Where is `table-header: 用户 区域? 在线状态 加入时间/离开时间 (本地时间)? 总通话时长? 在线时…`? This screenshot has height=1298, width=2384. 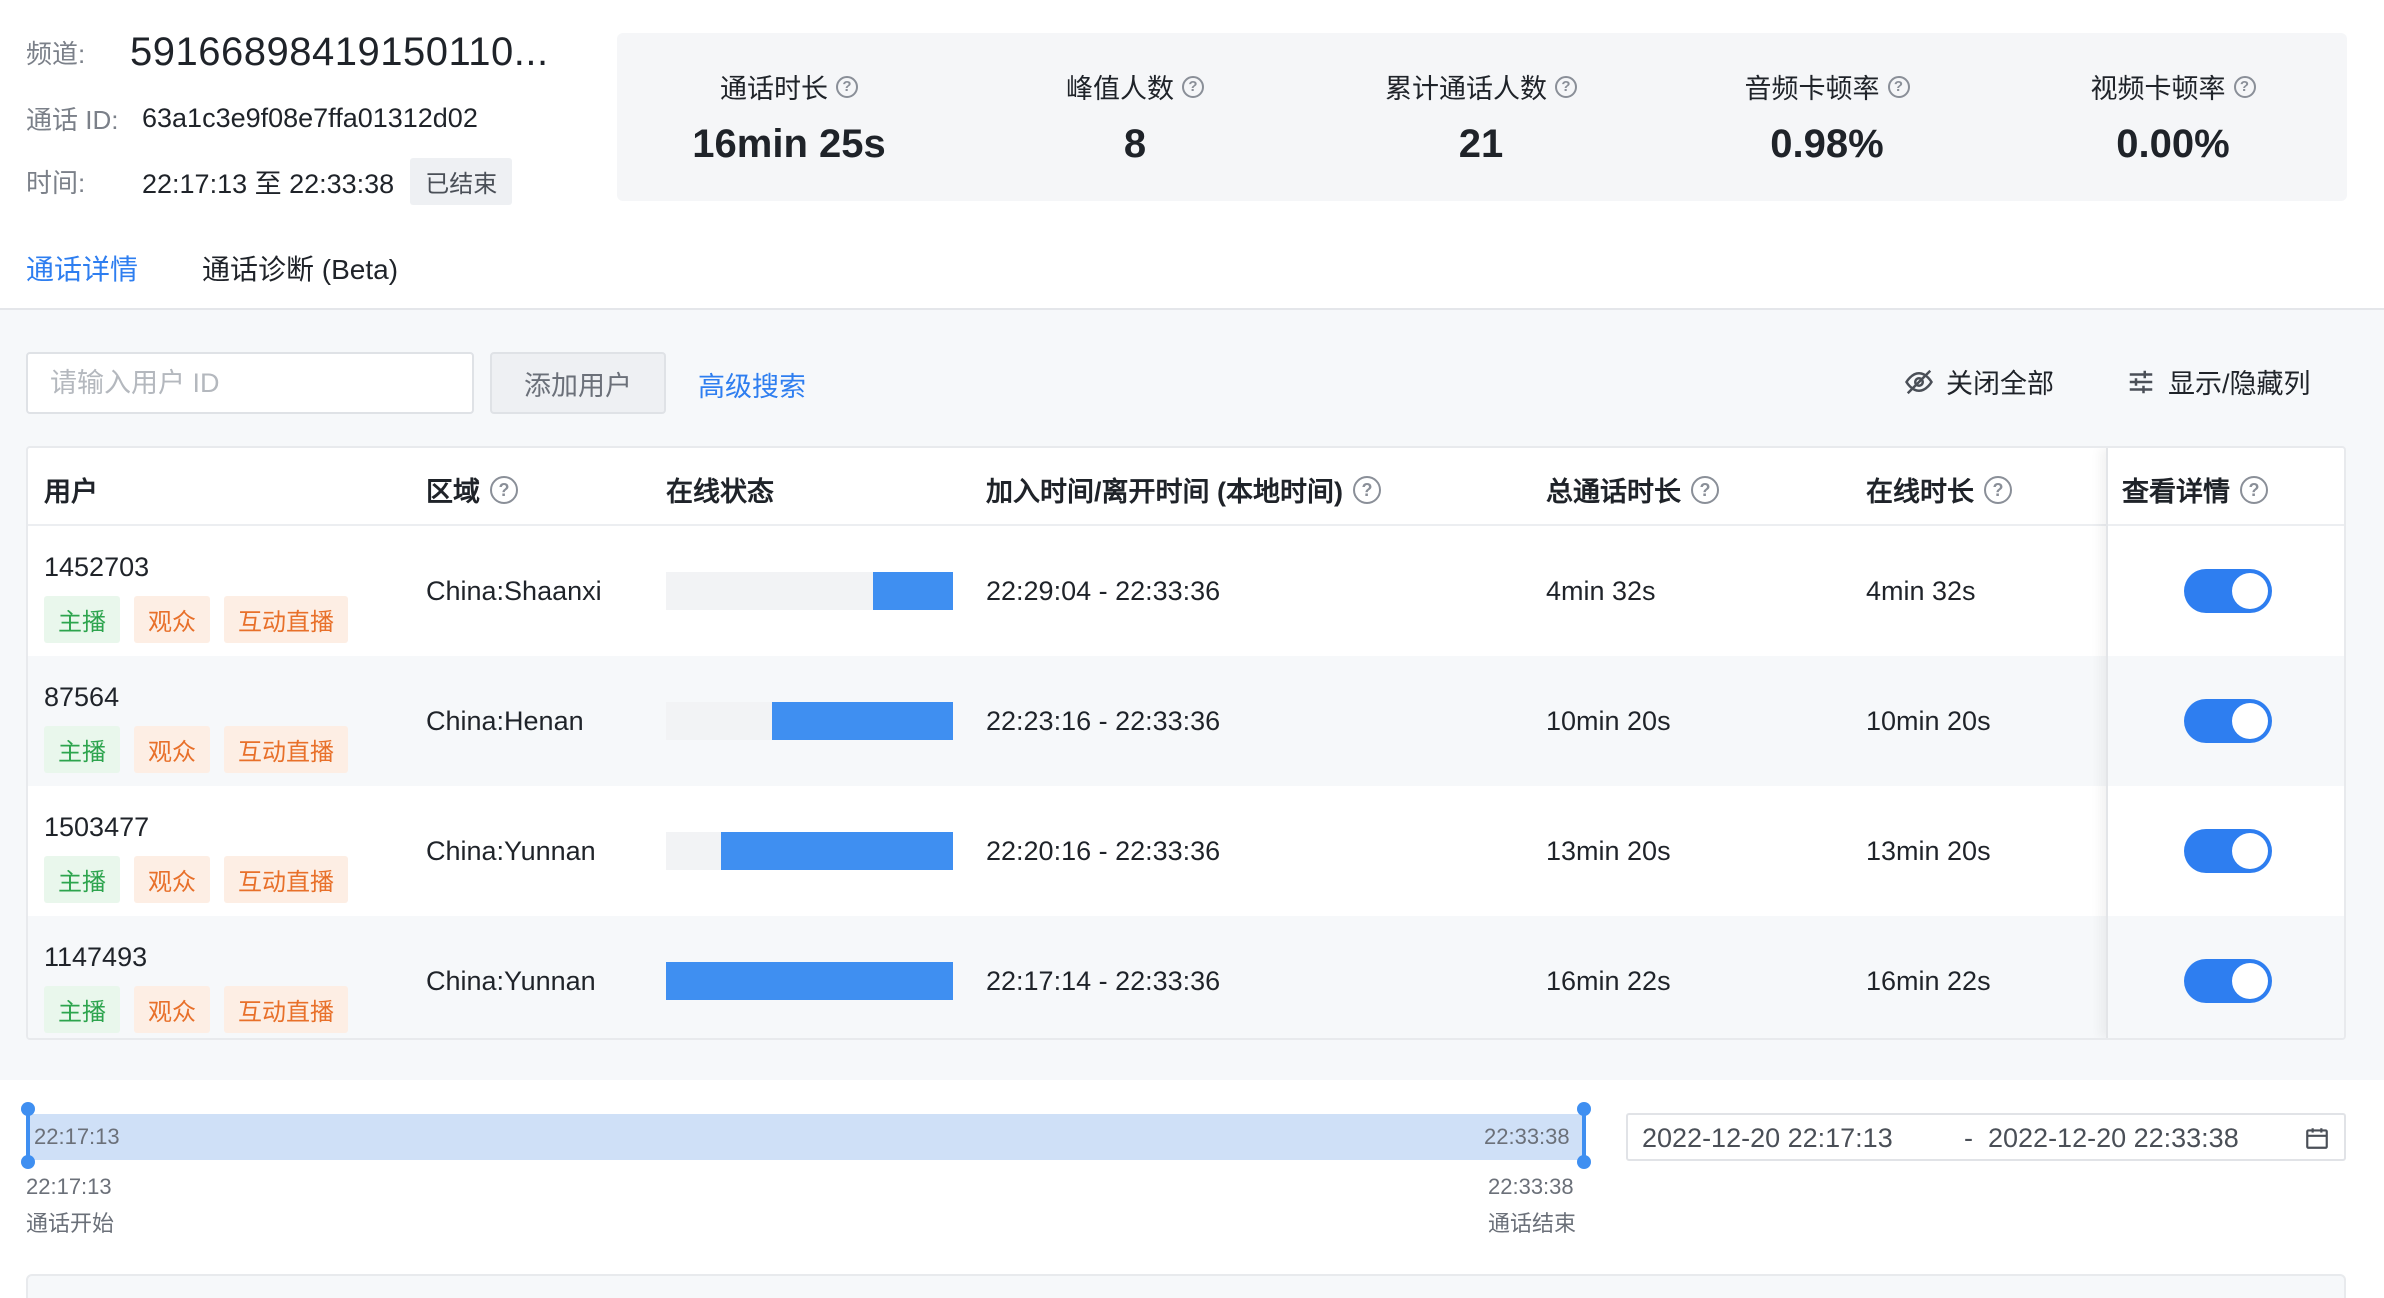 table-header: 用户 区域? 在线状态 加入时间/离开时间 (本地时间)? 总通话时长? 在线时… is located at coordinates (1186, 487).